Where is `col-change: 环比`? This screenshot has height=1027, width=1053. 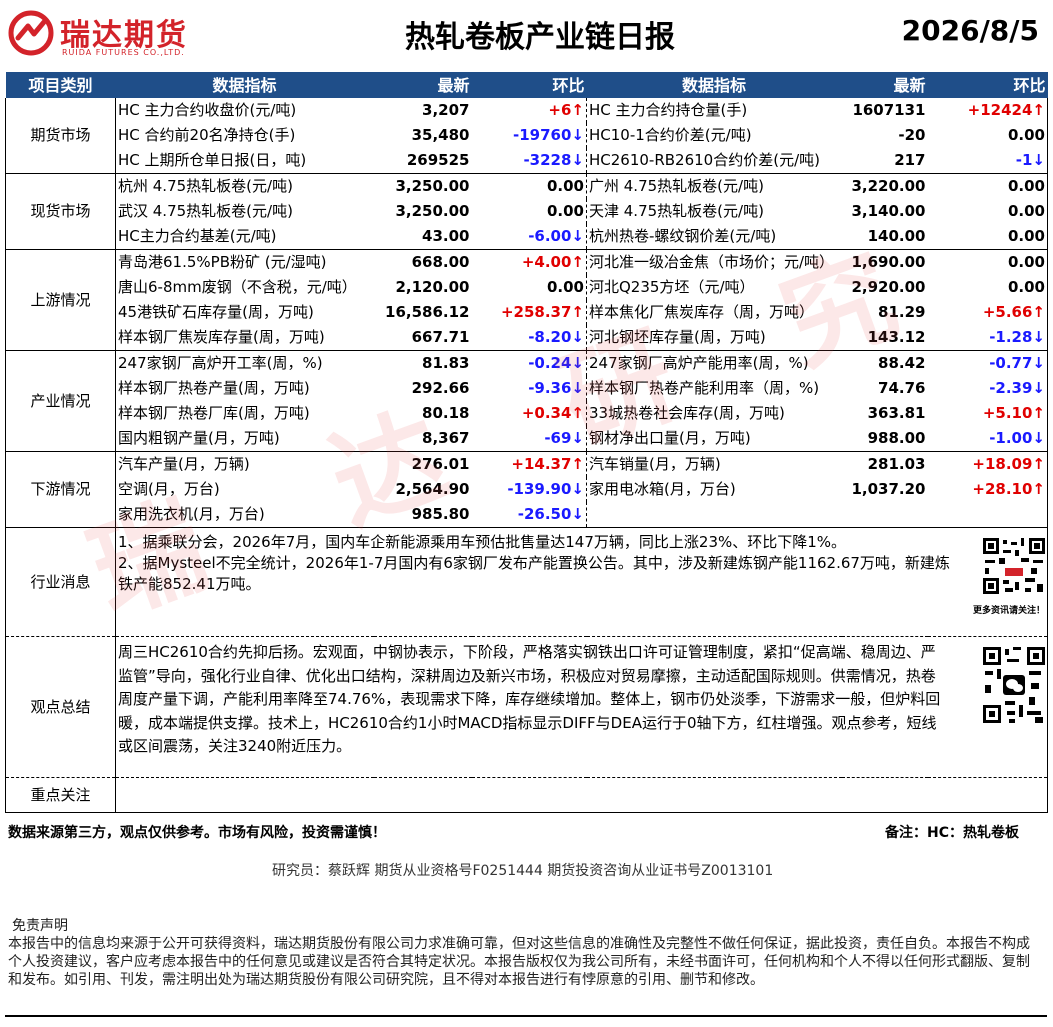 col-change: 环比 is located at coordinates (529, 85).